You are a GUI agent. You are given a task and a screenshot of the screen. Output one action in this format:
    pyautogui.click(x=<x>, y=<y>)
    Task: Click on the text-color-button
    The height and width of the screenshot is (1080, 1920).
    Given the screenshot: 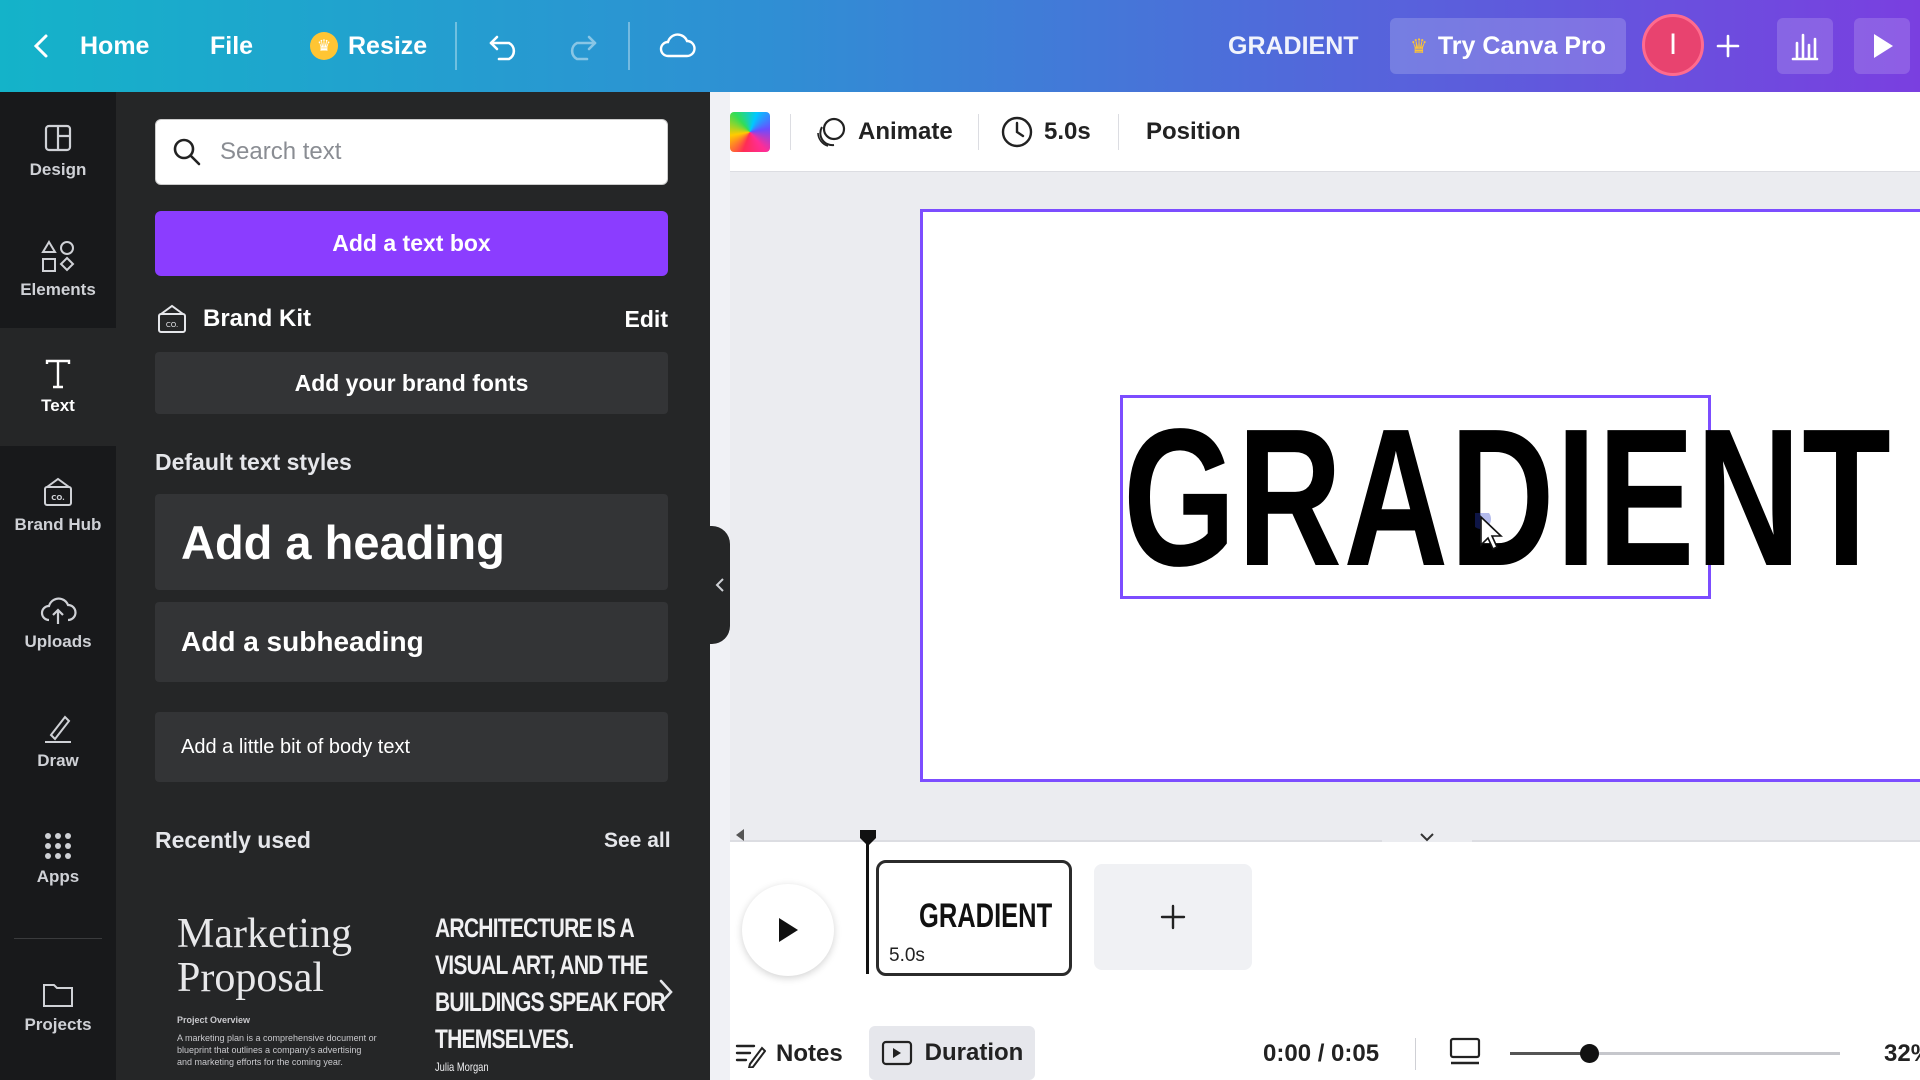 What is the action you would take?
    pyautogui.click(x=750, y=132)
    